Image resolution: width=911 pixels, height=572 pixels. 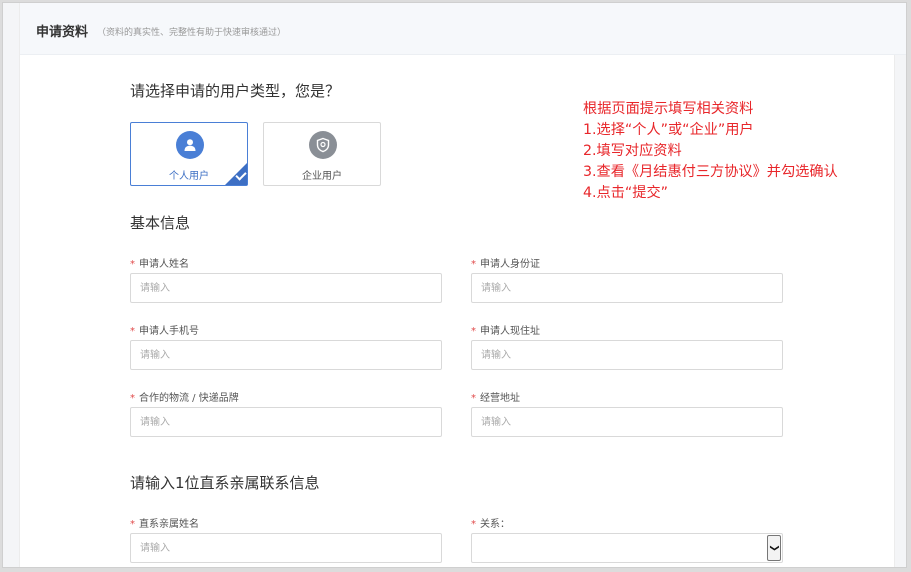 I want to click on chevron-down-icon: ❯, so click(x=774, y=548).